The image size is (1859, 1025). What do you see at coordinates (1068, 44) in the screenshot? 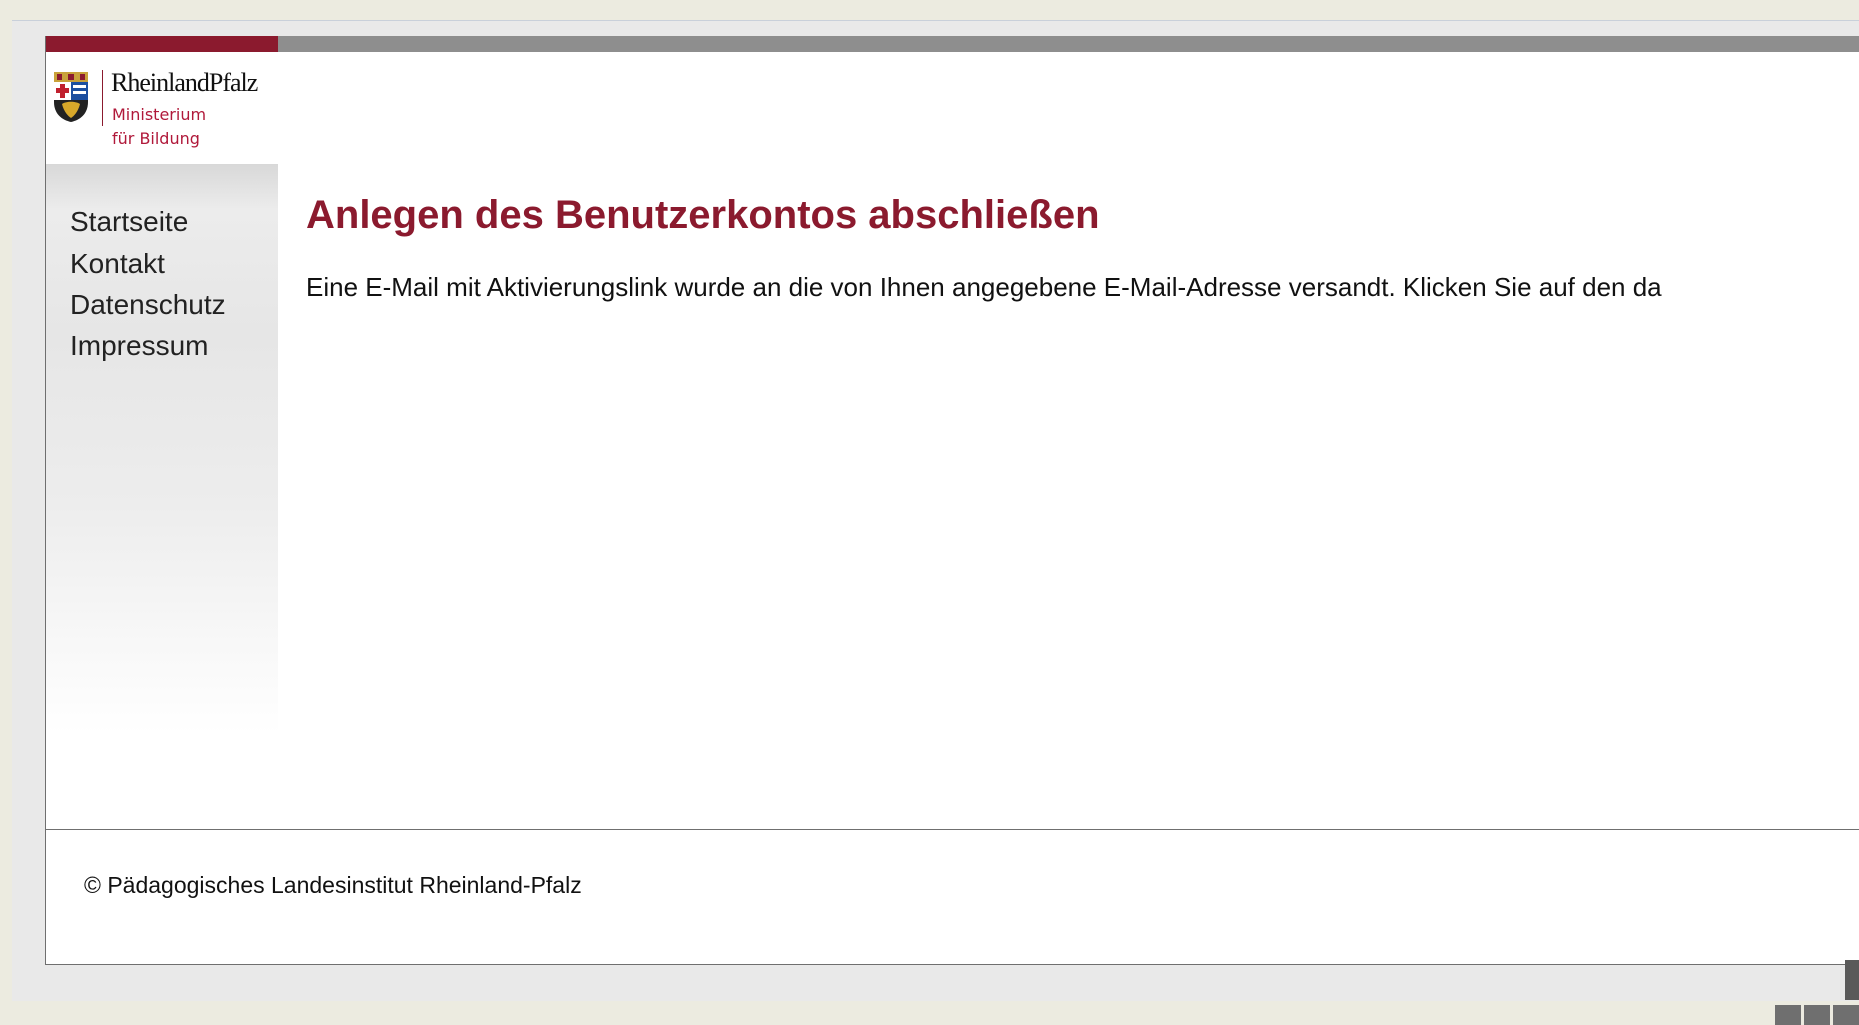
I see `header-bar` at bounding box center [1068, 44].